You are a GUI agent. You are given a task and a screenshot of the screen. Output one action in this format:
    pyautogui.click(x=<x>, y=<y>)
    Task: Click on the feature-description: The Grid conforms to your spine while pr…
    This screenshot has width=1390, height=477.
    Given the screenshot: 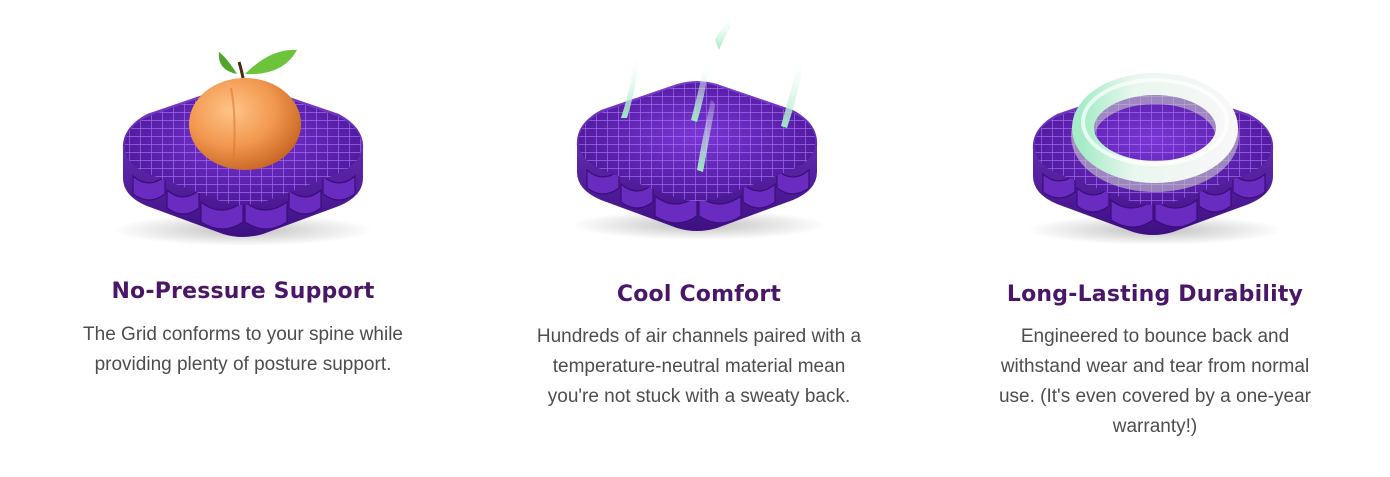 What is the action you would take?
    pyautogui.click(x=243, y=349)
    